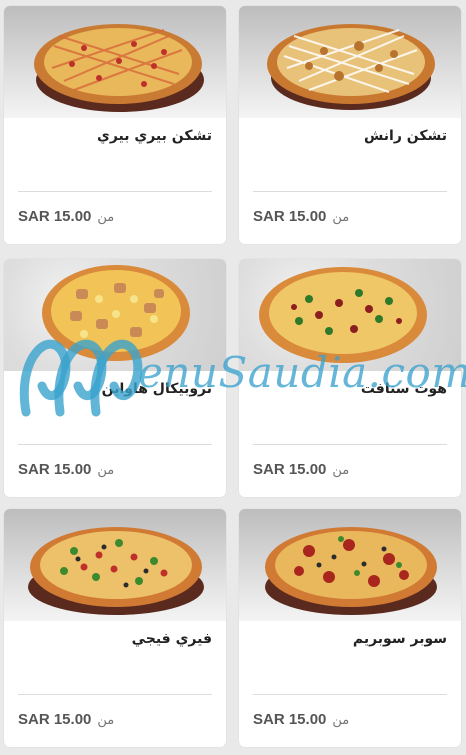 This screenshot has width=466, height=755. I want to click on item-name: فيري فيجي, so click(171, 639).